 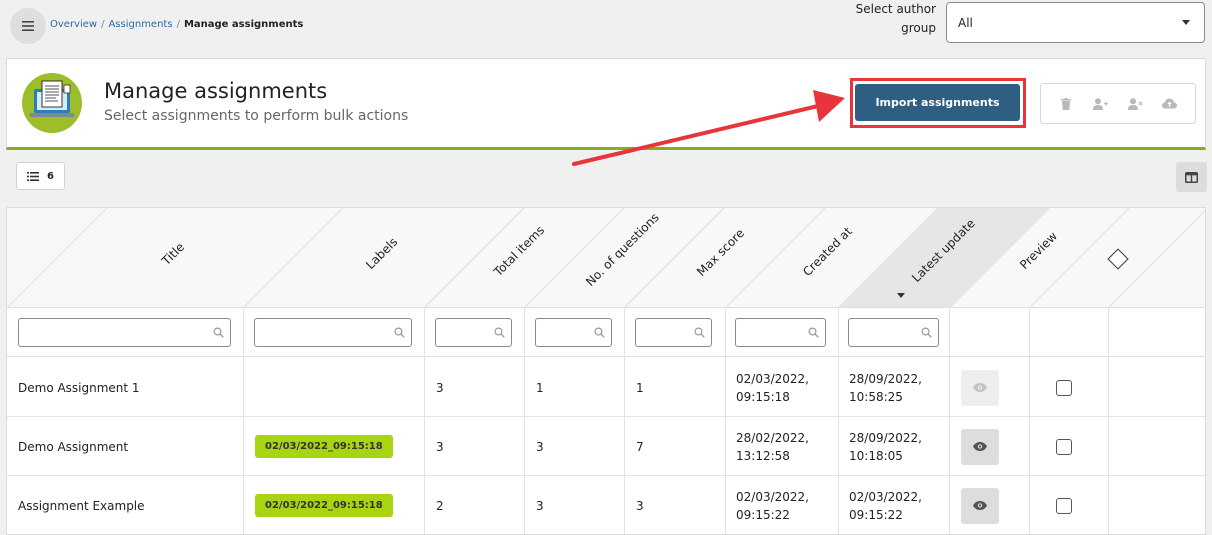 I want to click on row-created-time: 09:15:22, so click(x=763, y=514).